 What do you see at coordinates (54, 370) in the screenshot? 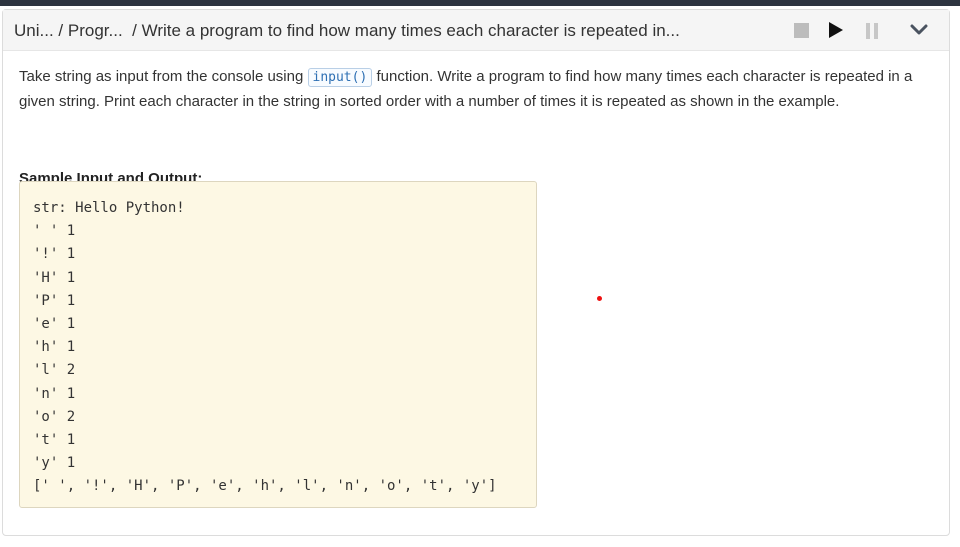
I see `sample-line: 'l' 2` at bounding box center [54, 370].